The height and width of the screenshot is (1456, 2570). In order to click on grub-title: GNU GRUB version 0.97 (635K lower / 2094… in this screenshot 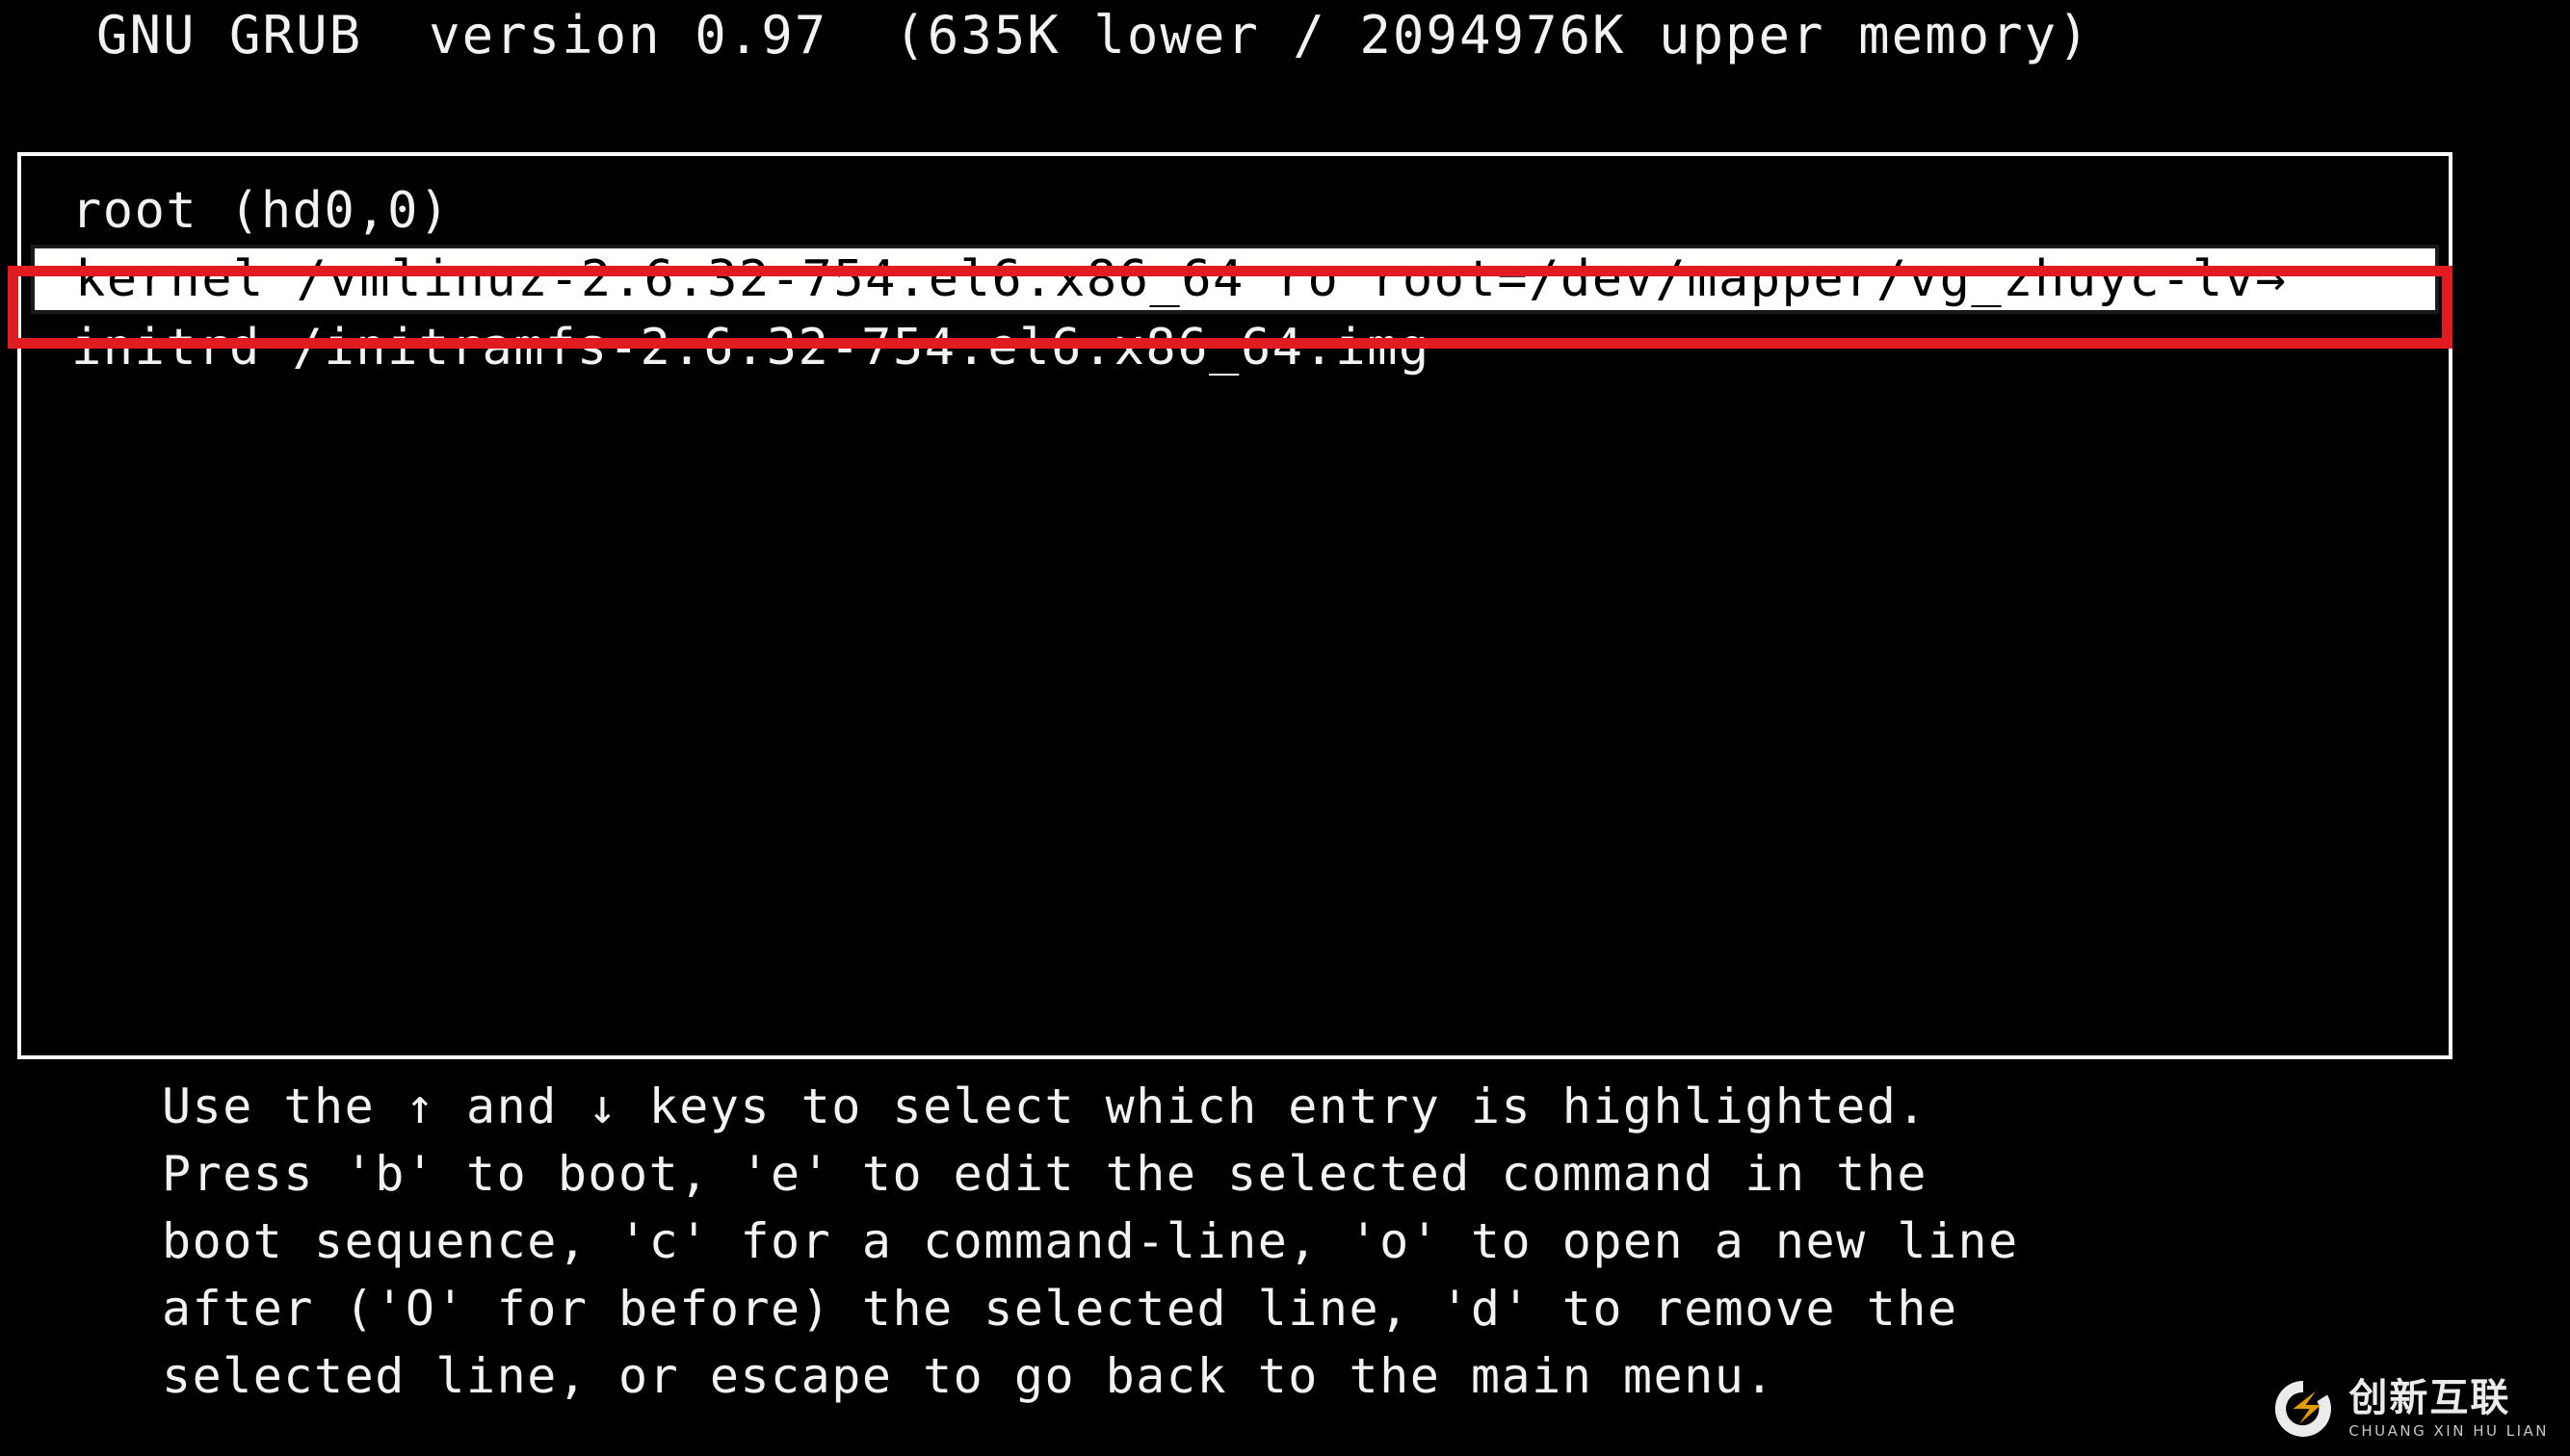, I will do `click(1093, 35)`.